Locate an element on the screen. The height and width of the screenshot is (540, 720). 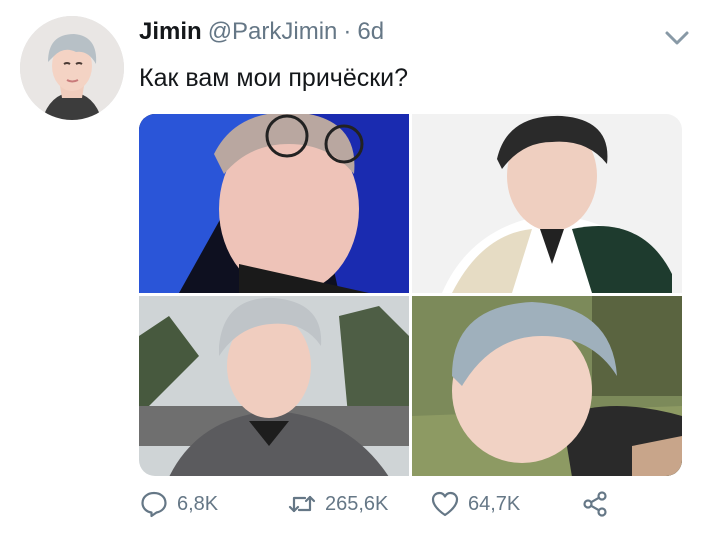
reply-button: 6,8K is located at coordinates (213, 504).